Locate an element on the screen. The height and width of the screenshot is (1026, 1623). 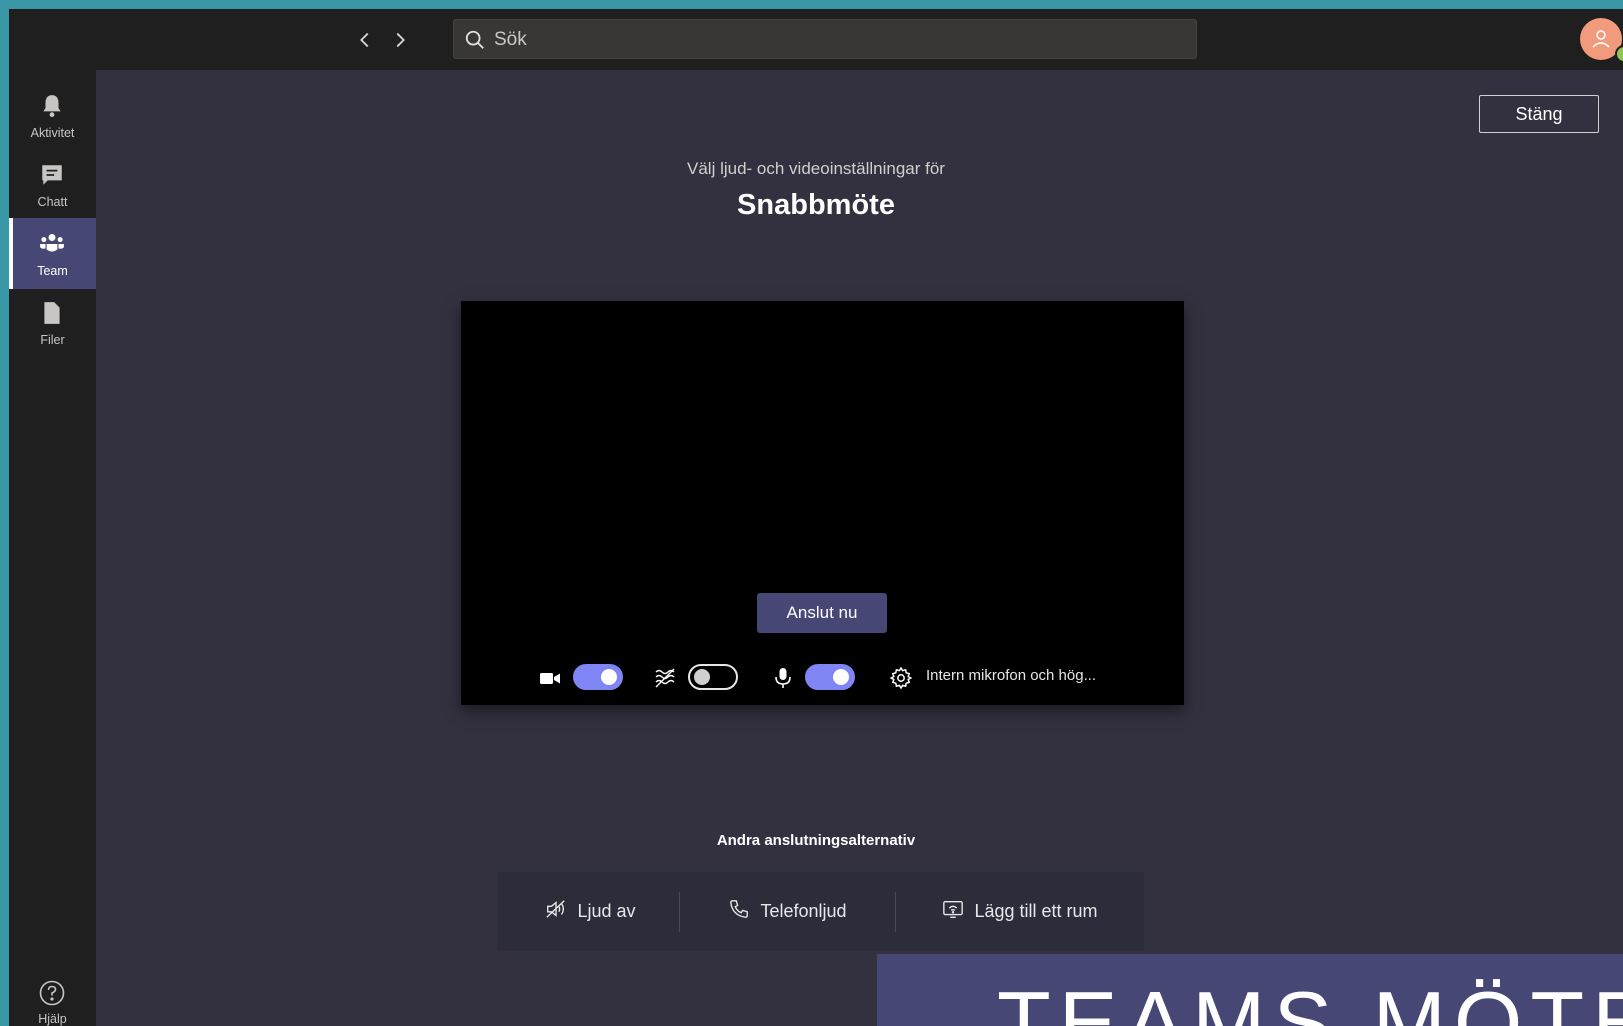
audio-off-option: Ljud av is located at coordinates (590, 911).